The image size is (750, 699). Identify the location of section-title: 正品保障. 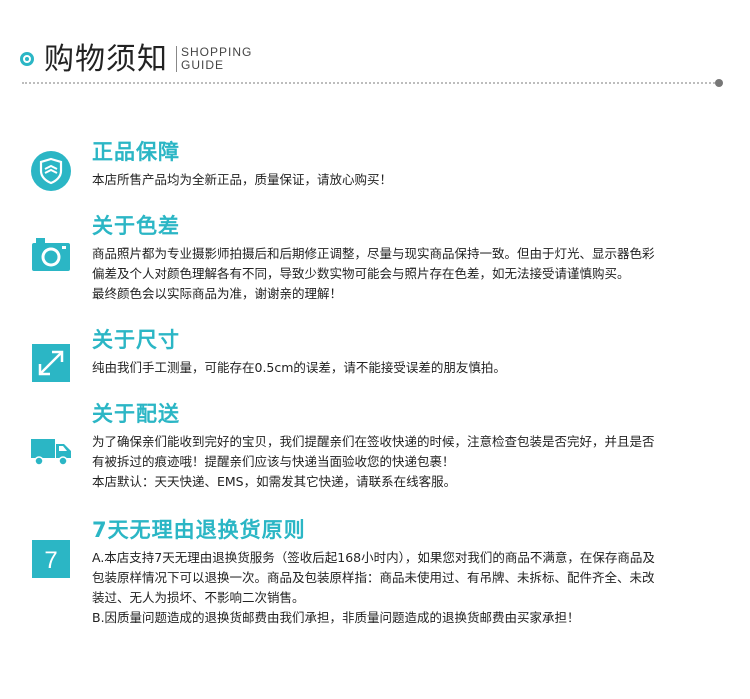
(136, 152).